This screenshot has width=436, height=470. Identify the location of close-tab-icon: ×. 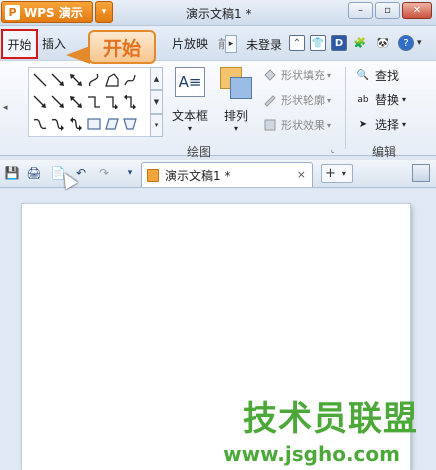
(301, 174).